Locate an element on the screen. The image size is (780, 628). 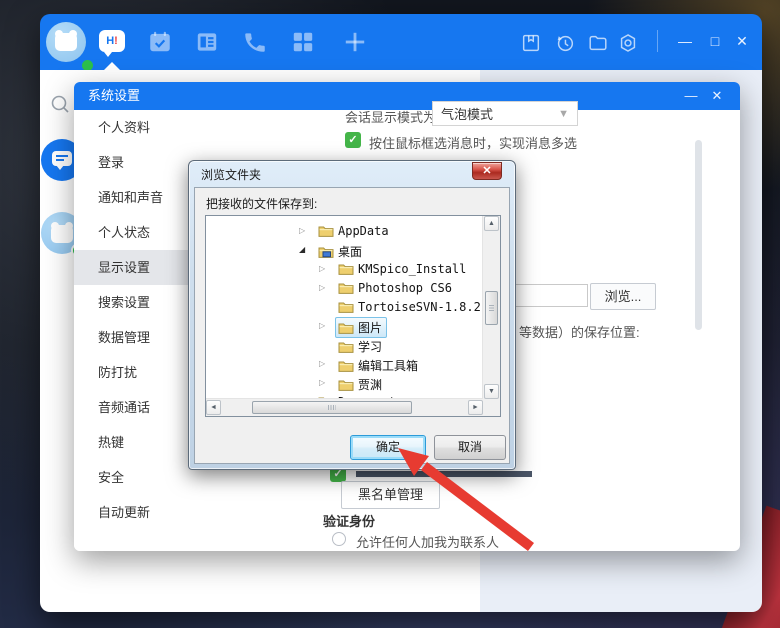
tab-messages: H! is located at coordinates (112, 43).